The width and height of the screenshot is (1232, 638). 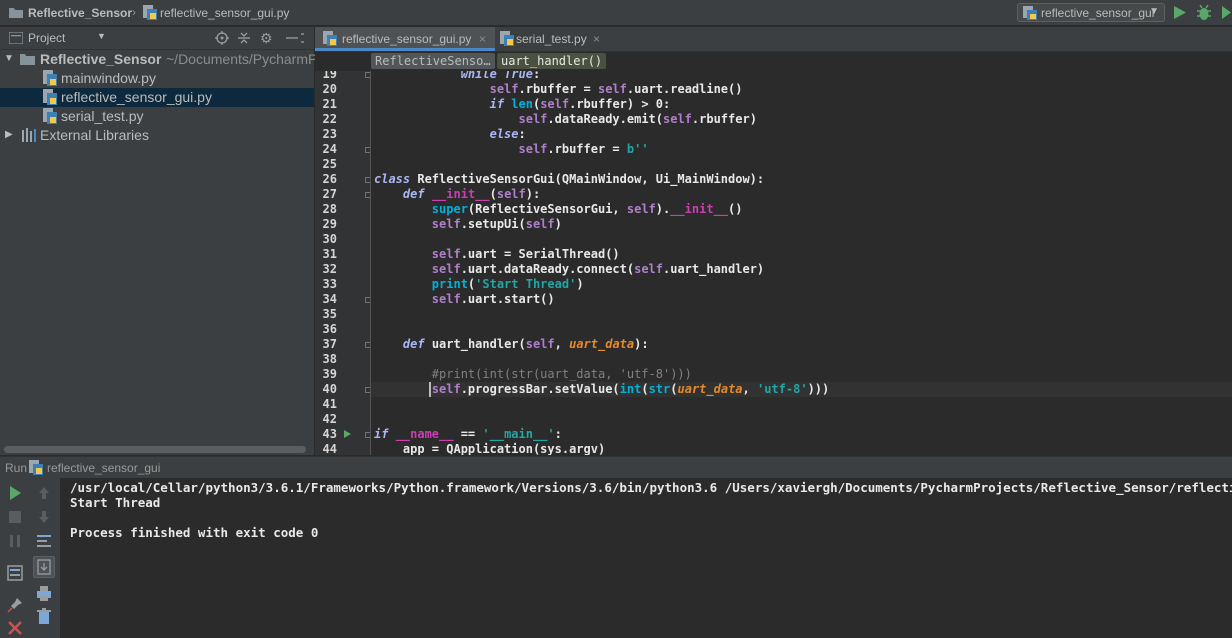 I want to click on project-horizontal-scrollbar, so click(x=157, y=449).